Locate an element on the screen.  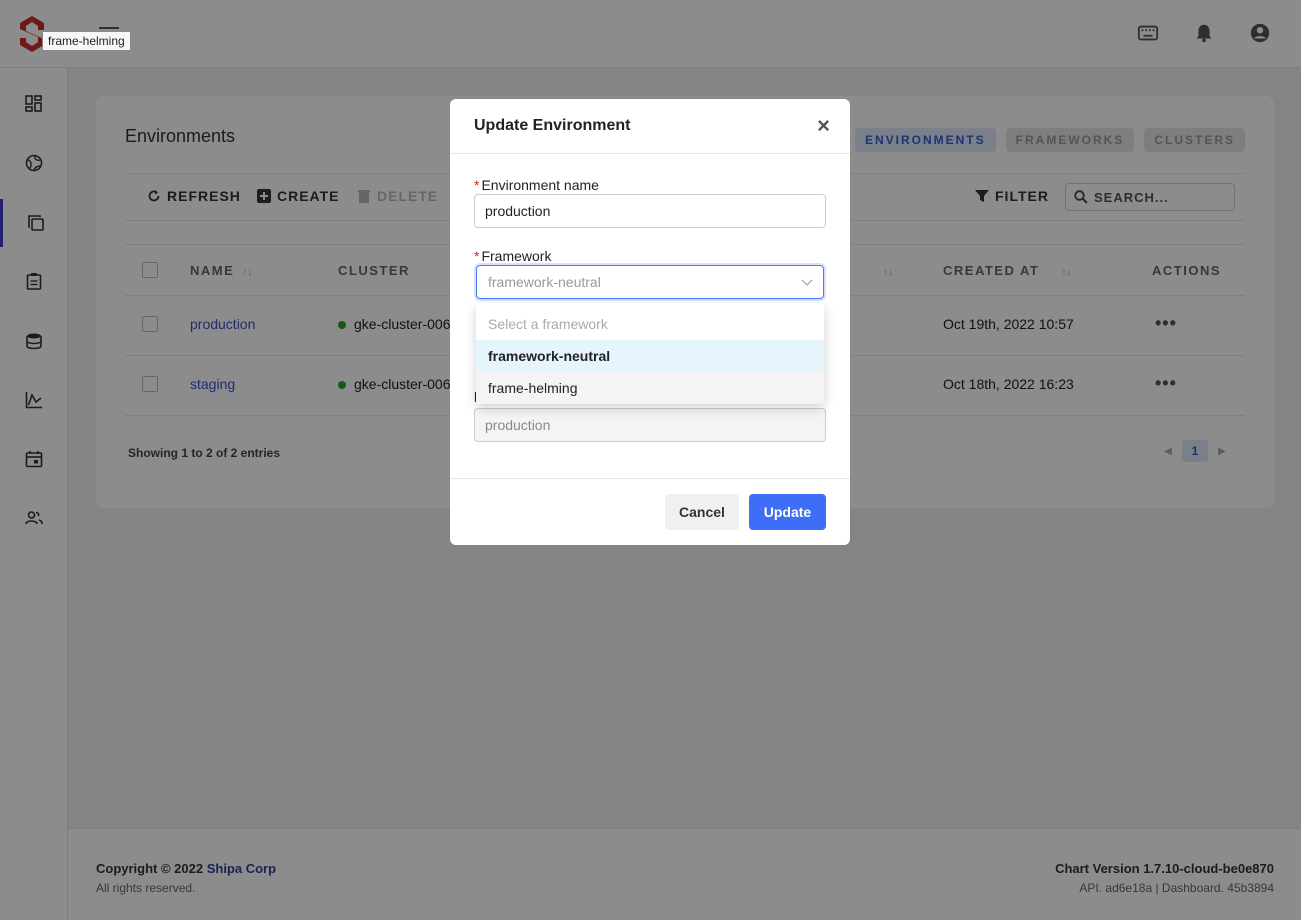
dropdown-placeholder: Select a framework is located at coordinates (548, 323).